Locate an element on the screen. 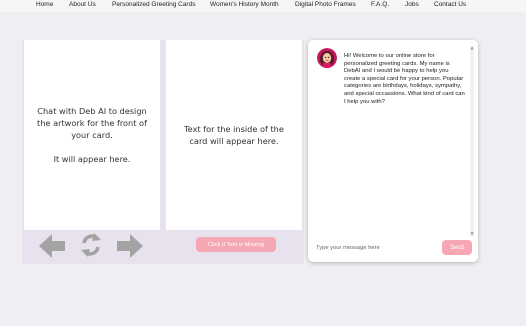 Image resolution: width=526 pixels, height=326 pixels. nav-digital-photo-frames: Digital Photo Frames is located at coordinates (325, 4).